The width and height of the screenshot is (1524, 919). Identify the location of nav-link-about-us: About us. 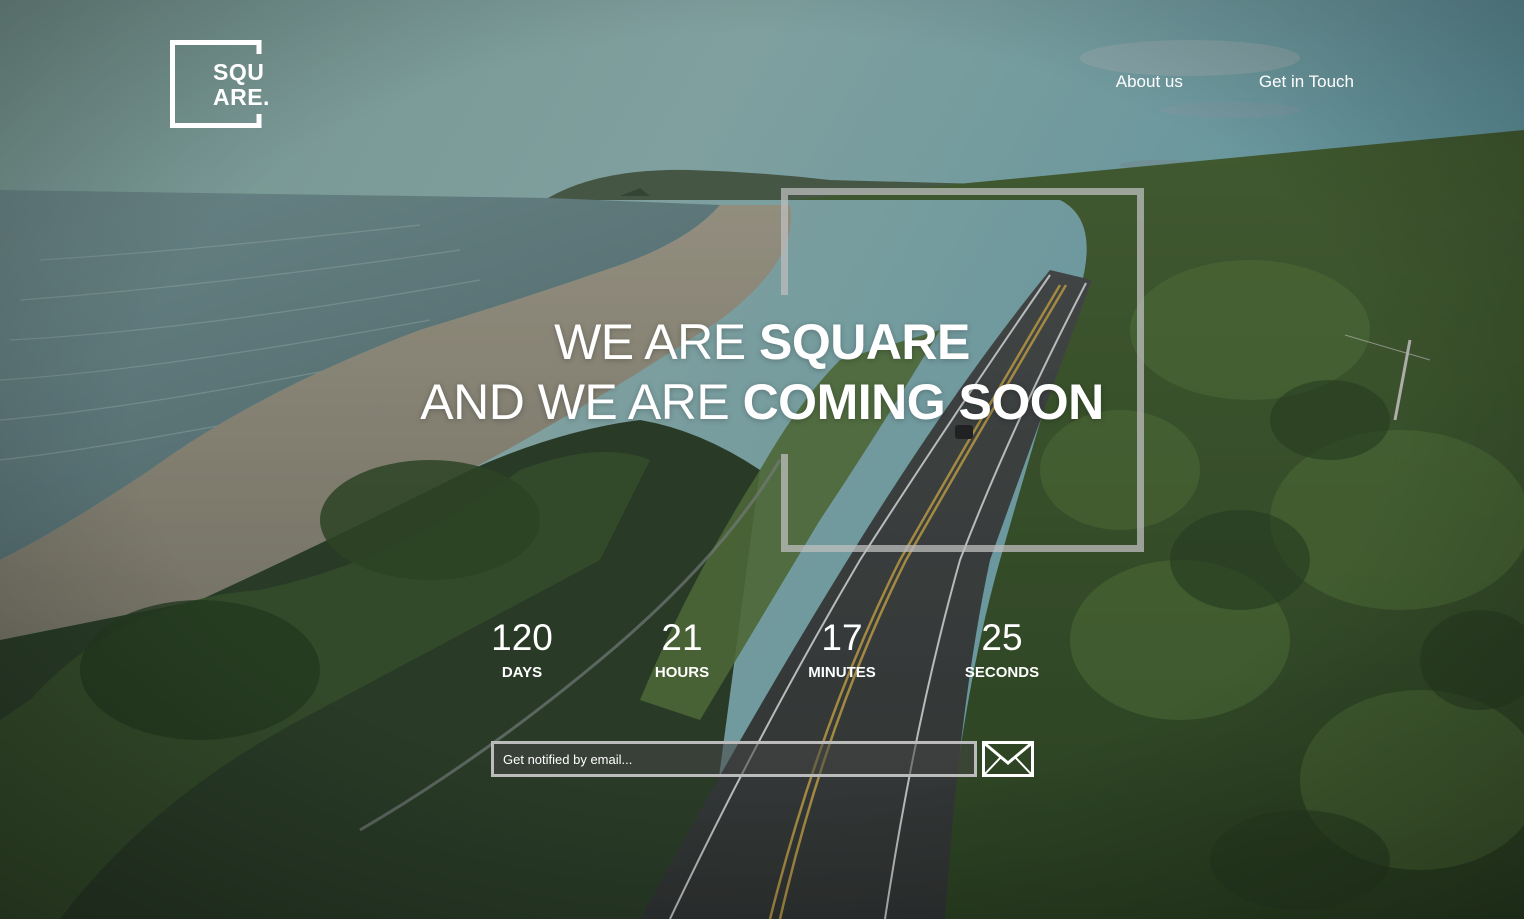
(1149, 82).